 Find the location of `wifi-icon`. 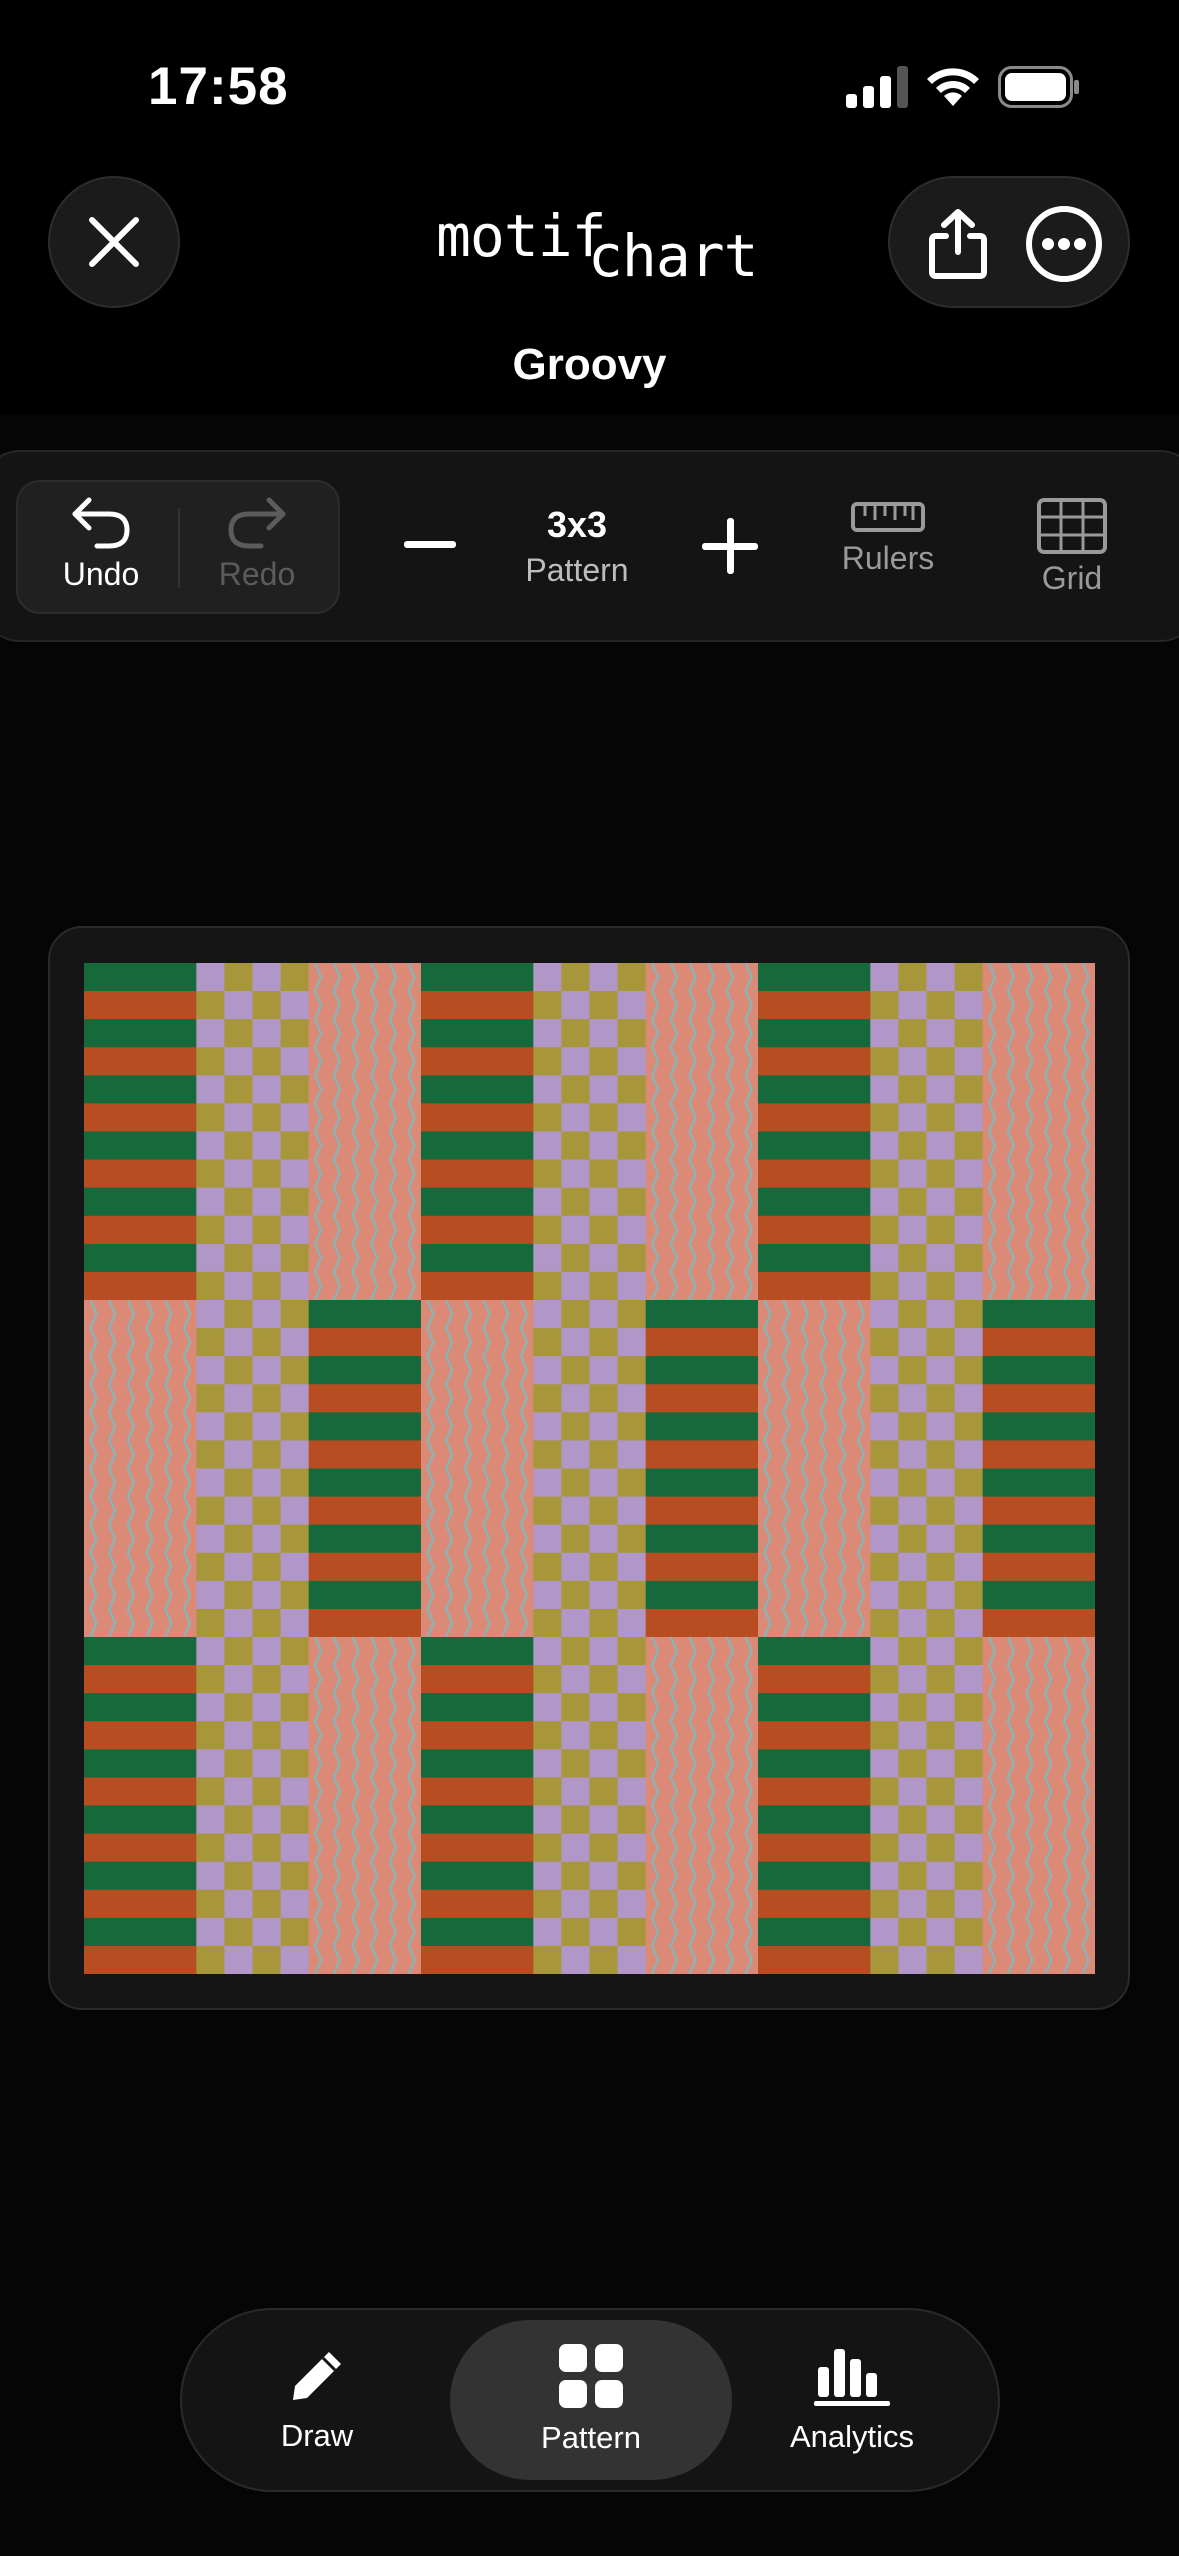

wifi-icon is located at coordinates (953, 87).